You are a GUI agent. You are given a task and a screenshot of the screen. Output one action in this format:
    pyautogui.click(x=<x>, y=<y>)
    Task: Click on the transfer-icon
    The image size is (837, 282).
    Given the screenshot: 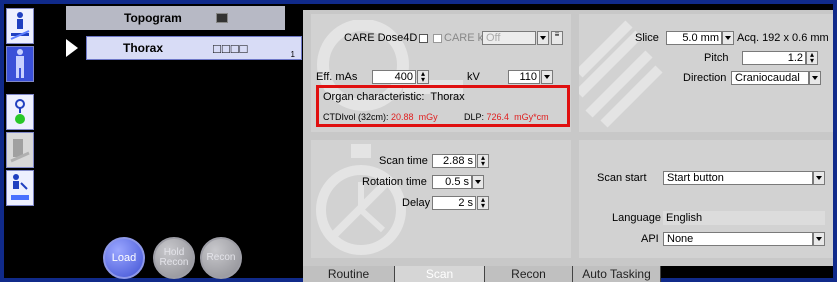 What is the action you would take?
    pyautogui.click(x=20, y=188)
    